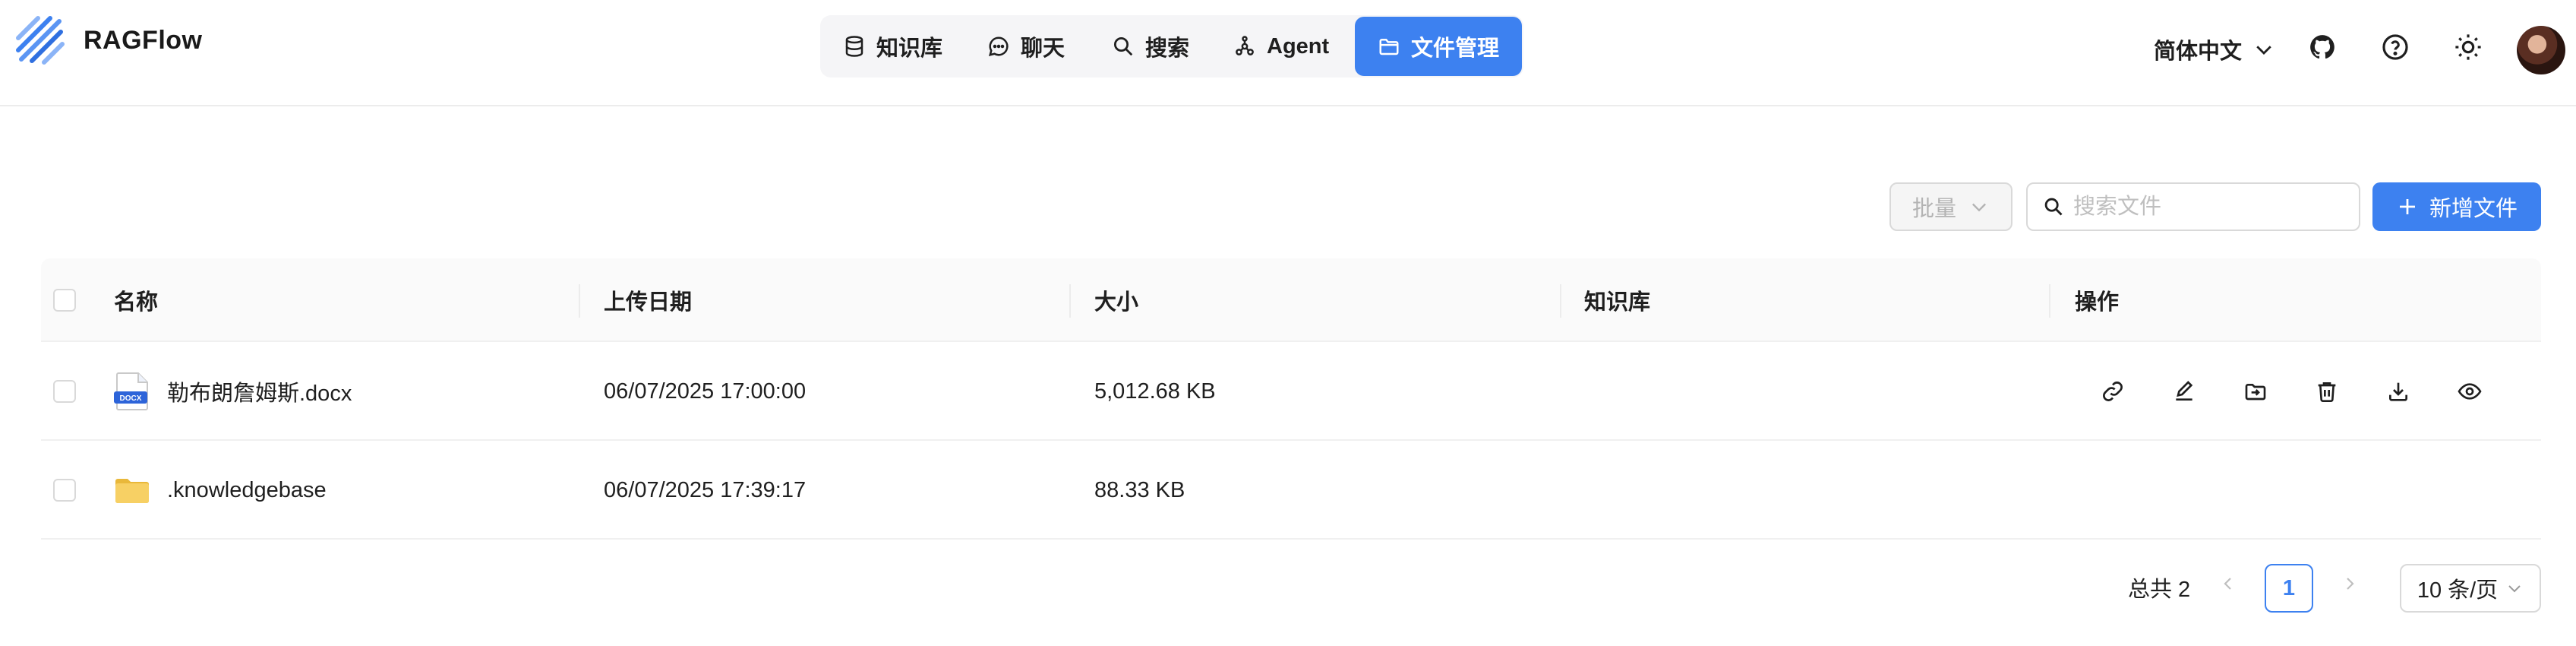  I want to click on download-icon, so click(2398, 391).